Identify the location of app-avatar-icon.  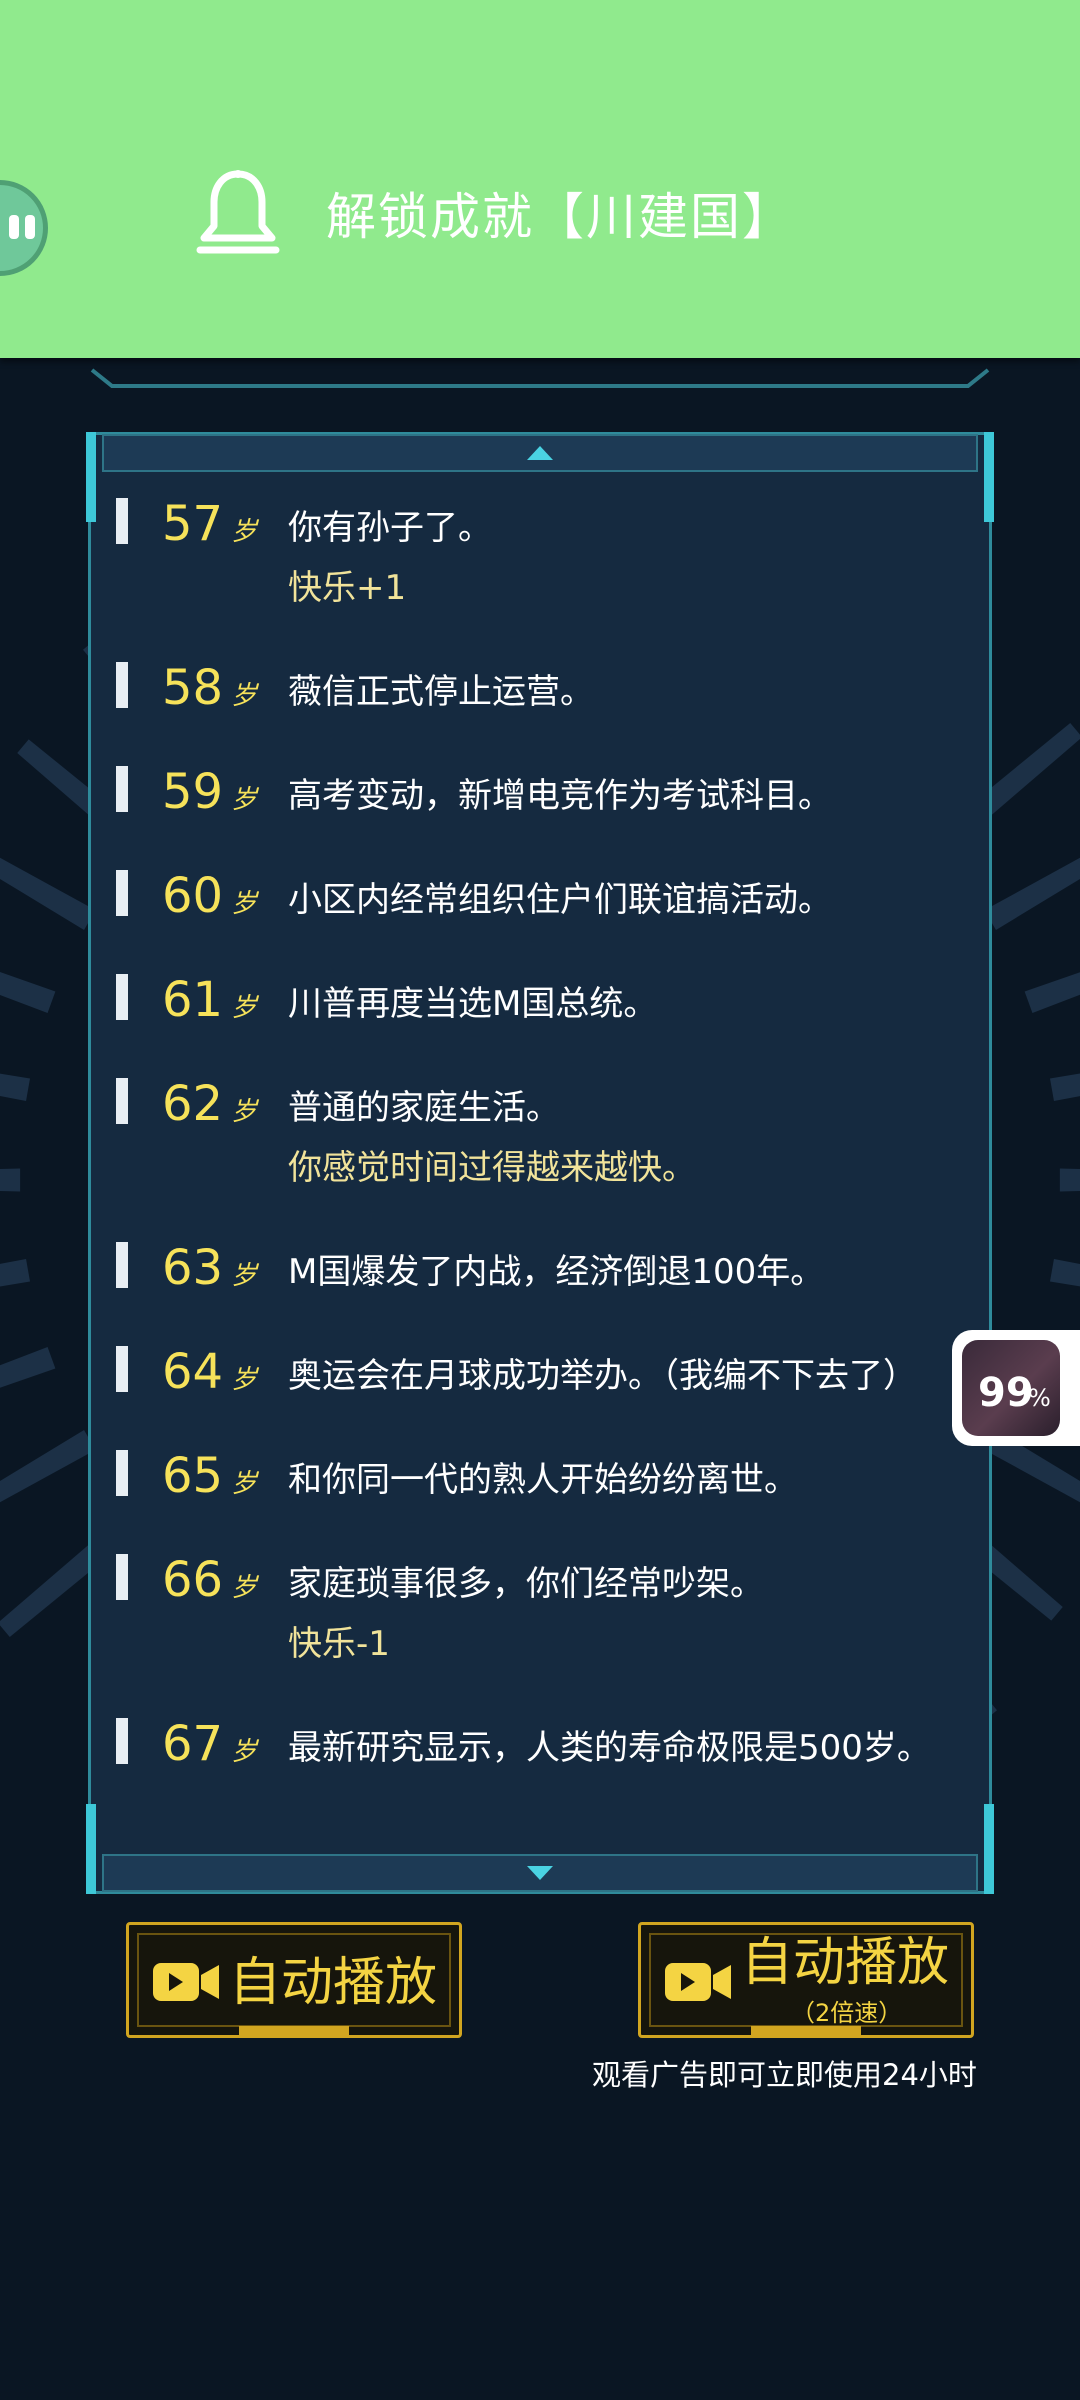
(24, 228).